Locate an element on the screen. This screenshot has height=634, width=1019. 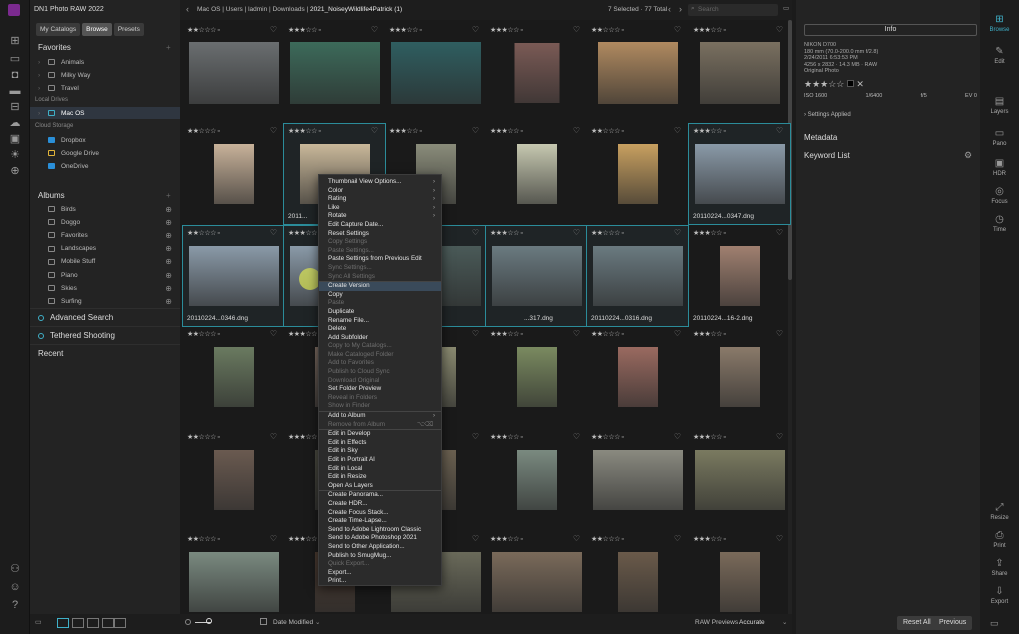
breadcrumb-item: Mac OS is located at coordinates (208, 9).